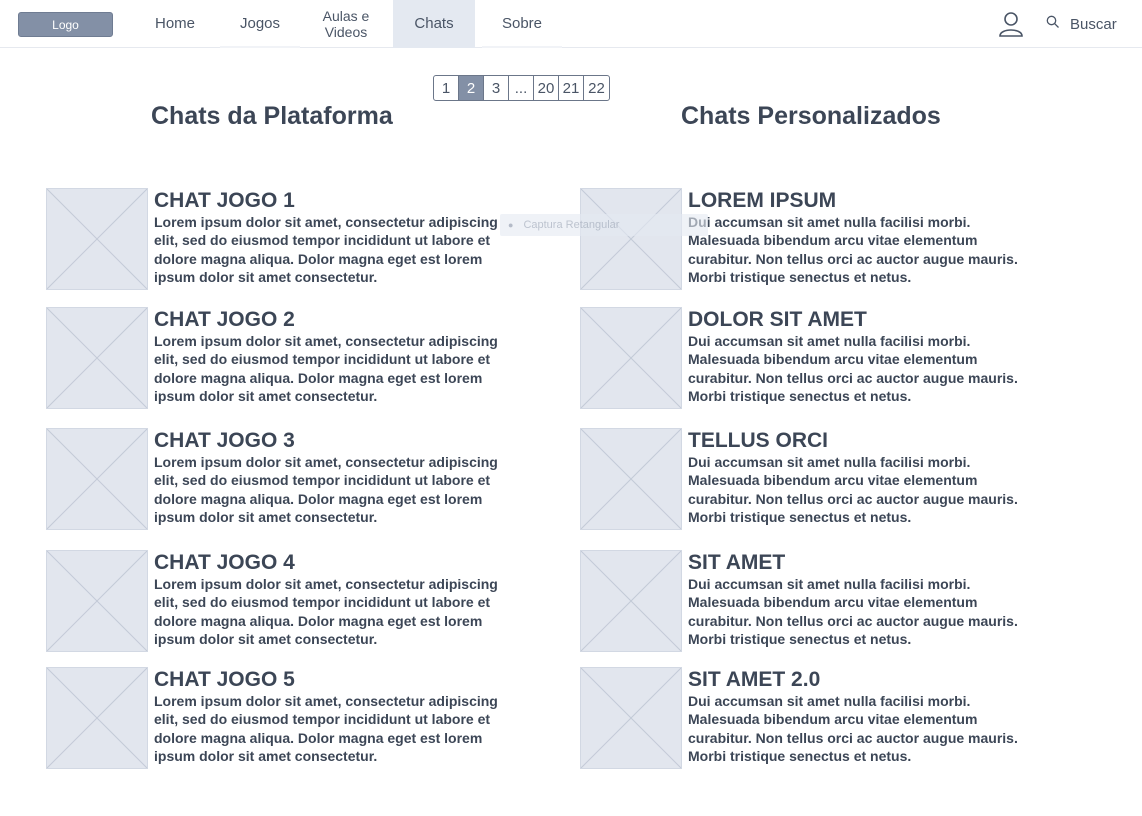 The width and height of the screenshot is (1142, 816). Describe the element at coordinates (224, 441) in the screenshot. I see `chat-card-title: CHAT JOGO 3` at that location.